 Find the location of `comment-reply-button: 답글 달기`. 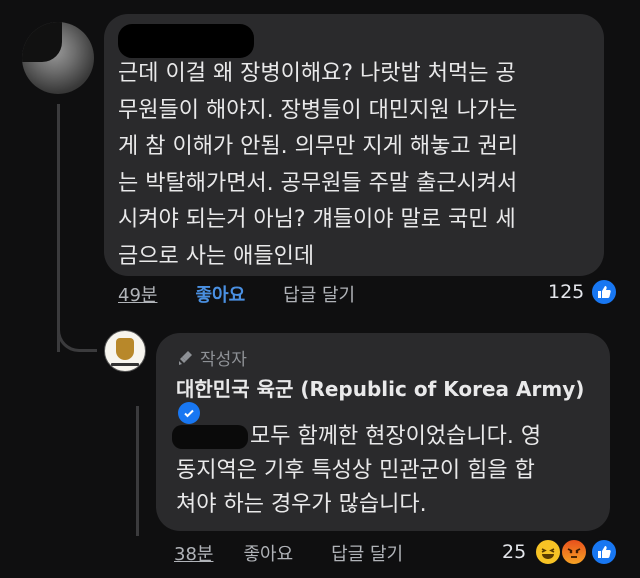

comment-reply-button: 답글 달기 is located at coordinates (319, 294).